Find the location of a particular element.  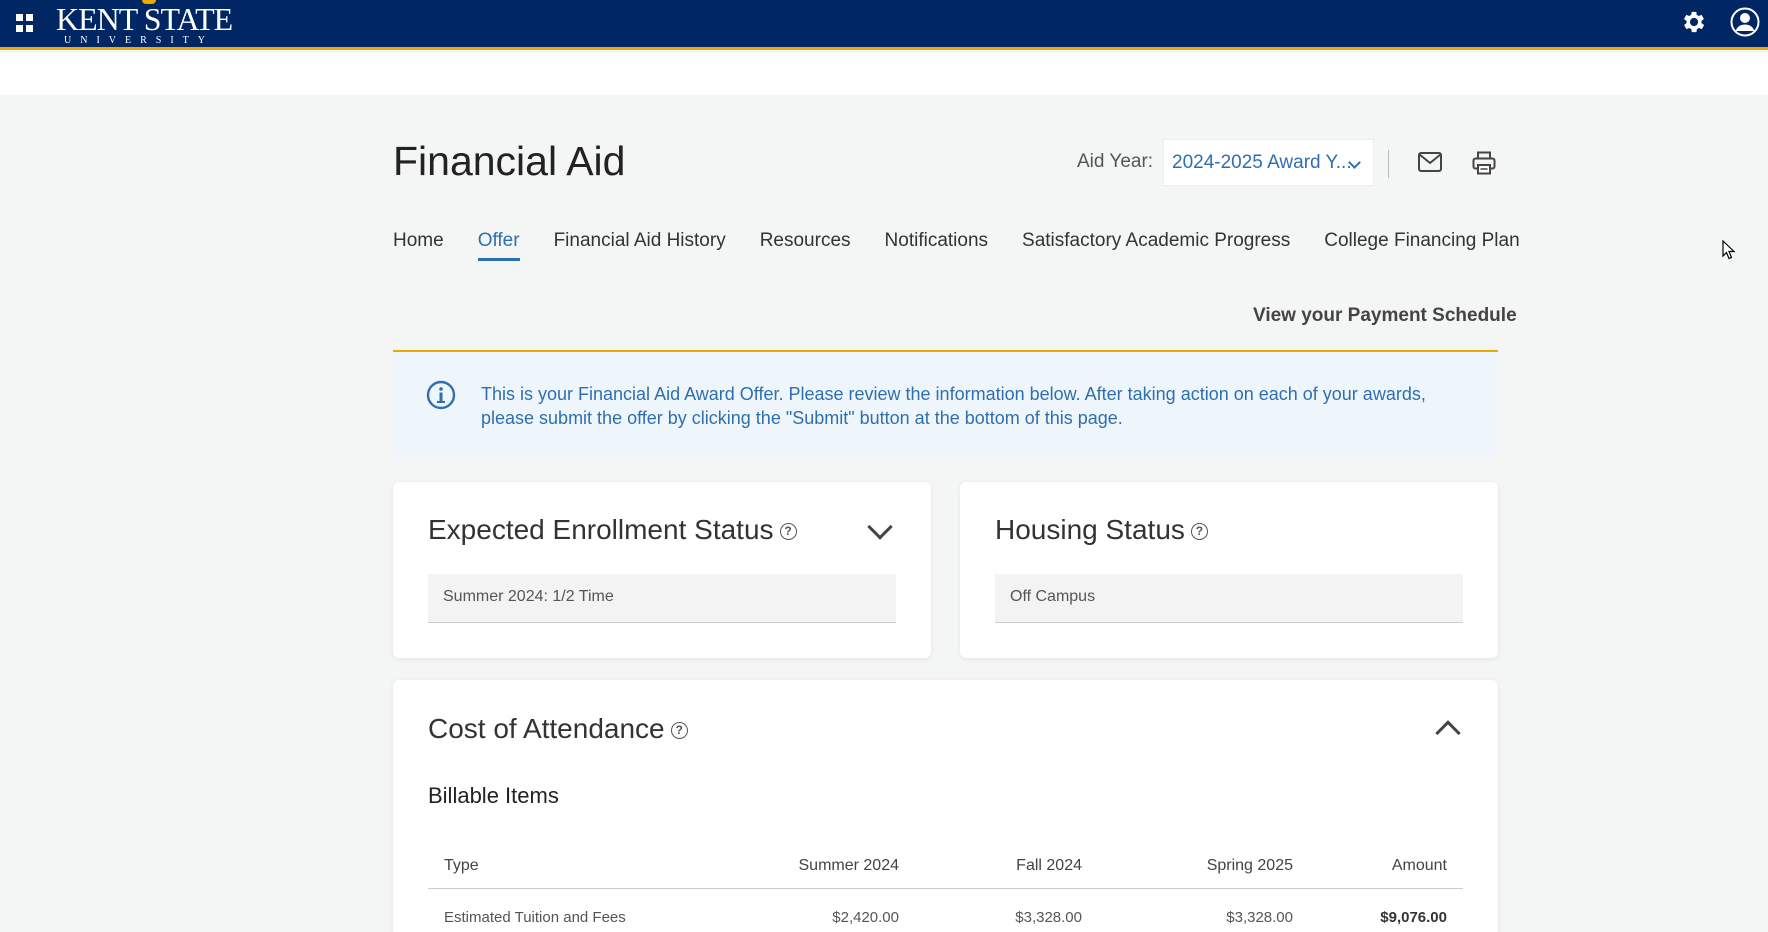

chevron-up-icon is located at coordinates (1448, 733).